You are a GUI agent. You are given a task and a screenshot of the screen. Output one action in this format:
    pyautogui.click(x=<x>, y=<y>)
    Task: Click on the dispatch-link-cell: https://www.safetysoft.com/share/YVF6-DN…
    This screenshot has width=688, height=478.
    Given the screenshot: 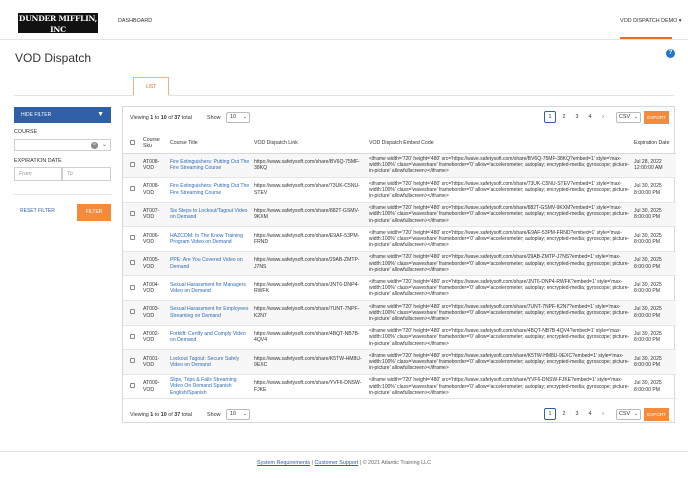 What is the action you would take?
    pyautogui.click(x=309, y=387)
    